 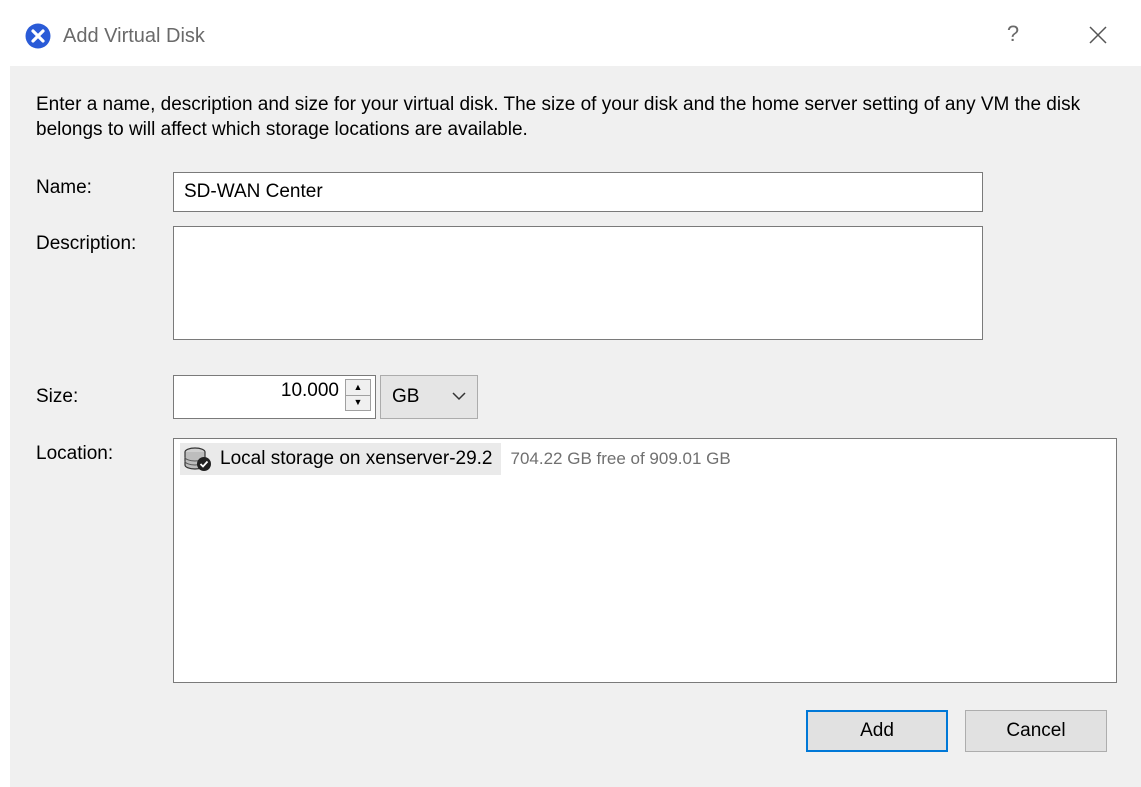 What do you see at coordinates (358, 402) in the screenshot?
I see `spin-down-icon: ▼` at bounding box center [358, 402].